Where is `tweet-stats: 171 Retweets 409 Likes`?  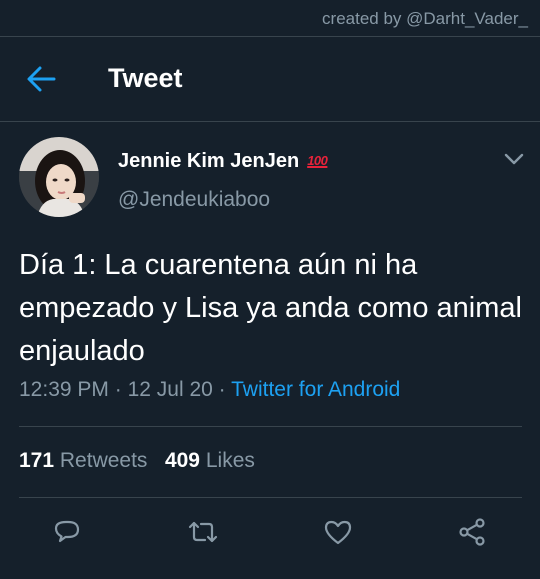
tweet-stats: 171 Retweets 409 Likes is located at coordinates (137, 461).